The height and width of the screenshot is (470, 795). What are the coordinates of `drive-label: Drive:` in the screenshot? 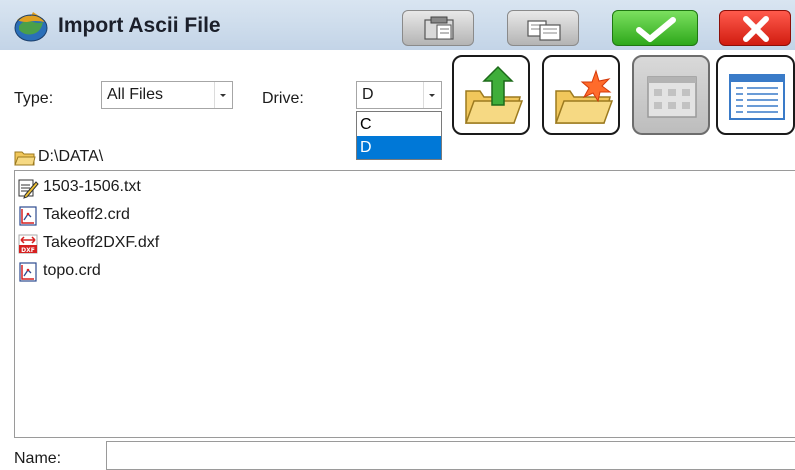 It's located at (283, 98).